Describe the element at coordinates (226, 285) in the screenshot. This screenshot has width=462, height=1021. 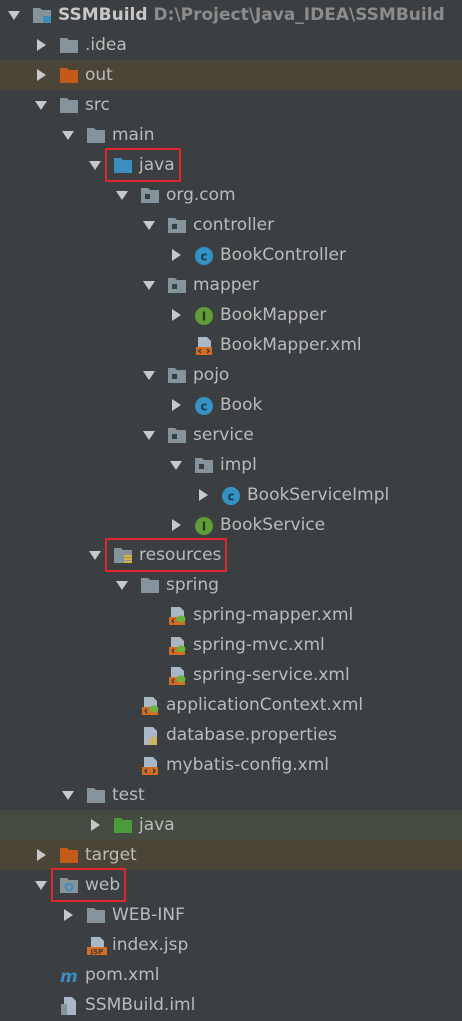
I see `node-name: mapper` at that location.